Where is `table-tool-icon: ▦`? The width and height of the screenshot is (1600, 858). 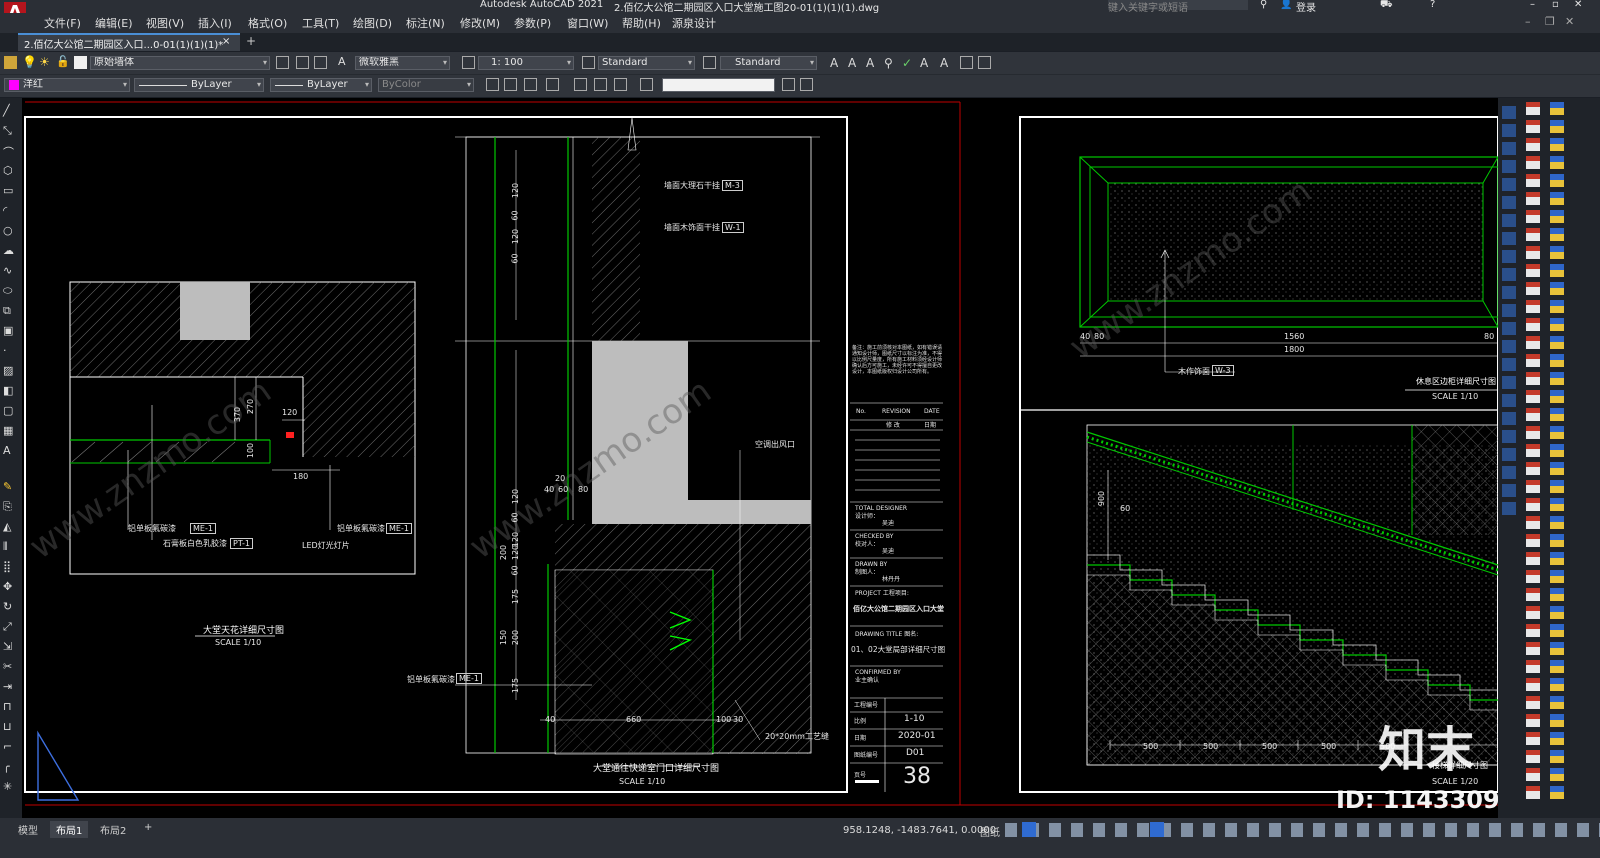 table-tool-icon: ▦ is located at coordinates (9, 430).